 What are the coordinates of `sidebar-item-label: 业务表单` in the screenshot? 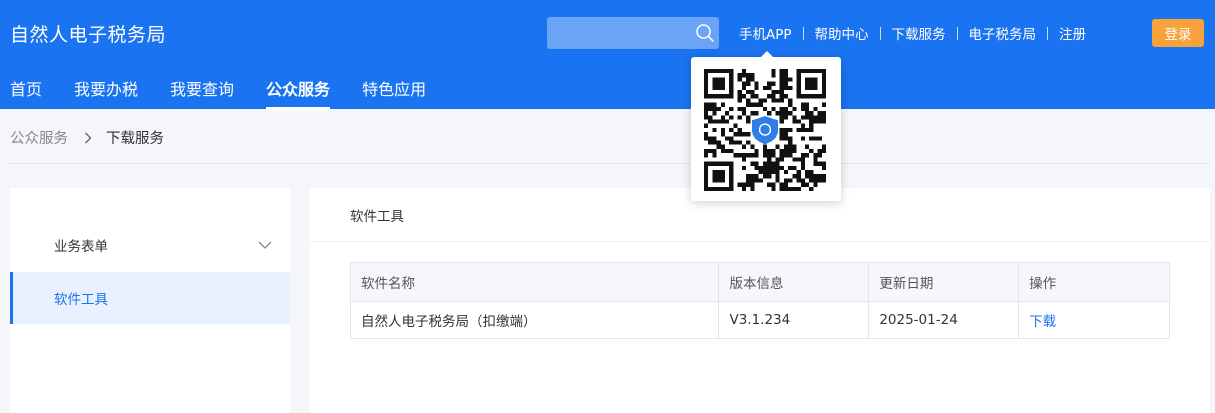 It's located at (81, 247).